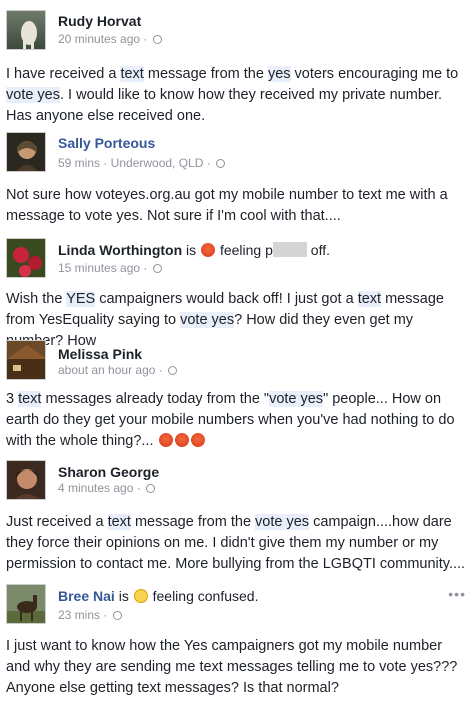 This screenshot has height=705, width=474. I want to click on timestamp-text: 20 minutes ago ·, so click(102, 39).